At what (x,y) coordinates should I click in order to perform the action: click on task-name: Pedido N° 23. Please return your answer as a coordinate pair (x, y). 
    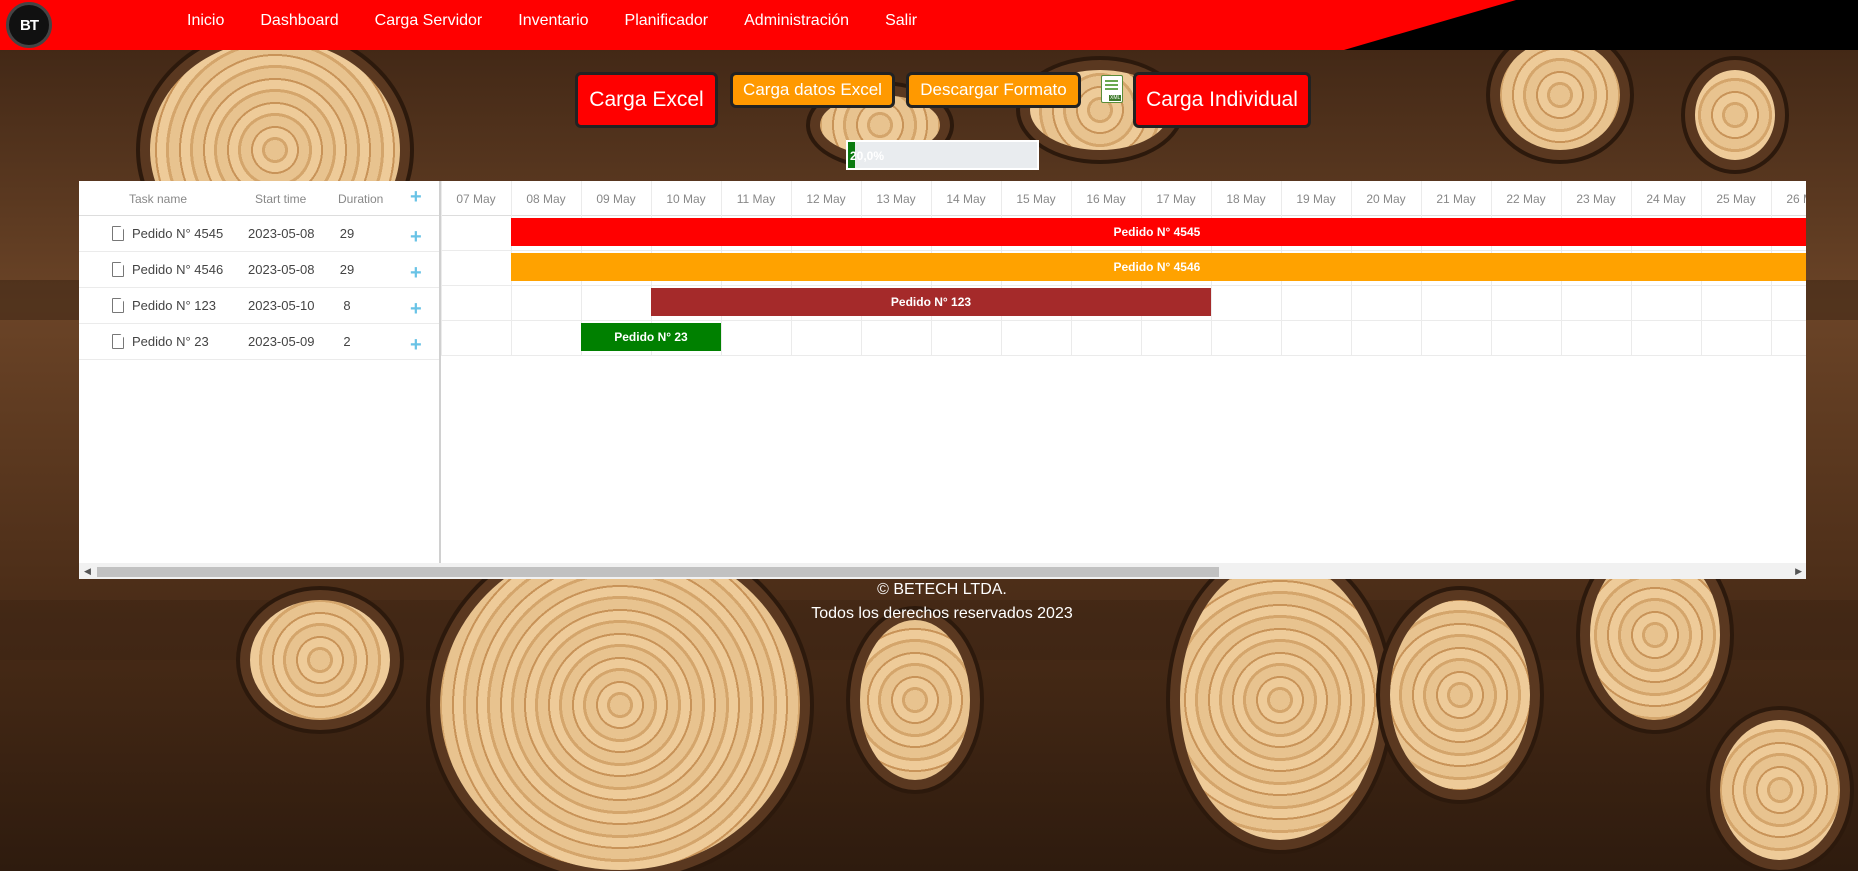
    Looking at the image, I should click on (170, 341).